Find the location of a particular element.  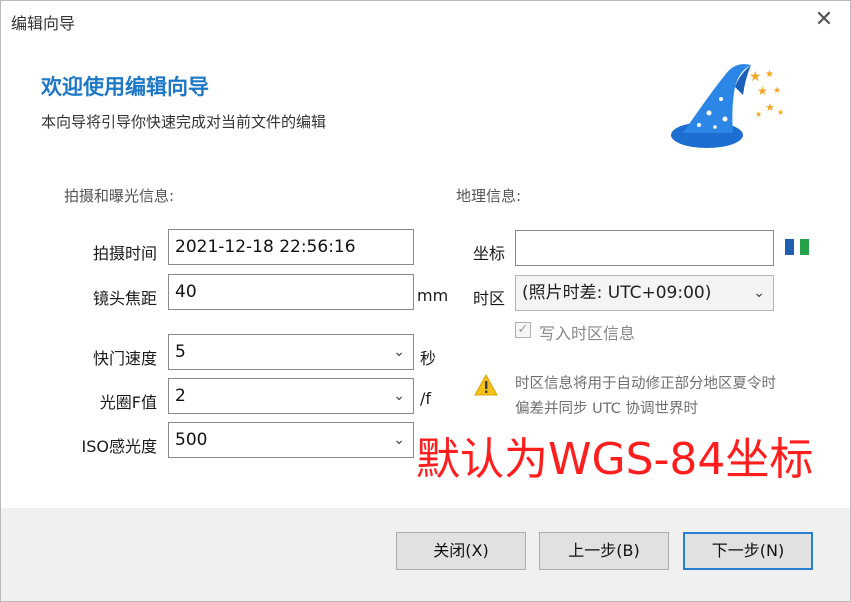

shot-time-field: 2021-12-18 22:56:16 is located at coordinates (291, 247).